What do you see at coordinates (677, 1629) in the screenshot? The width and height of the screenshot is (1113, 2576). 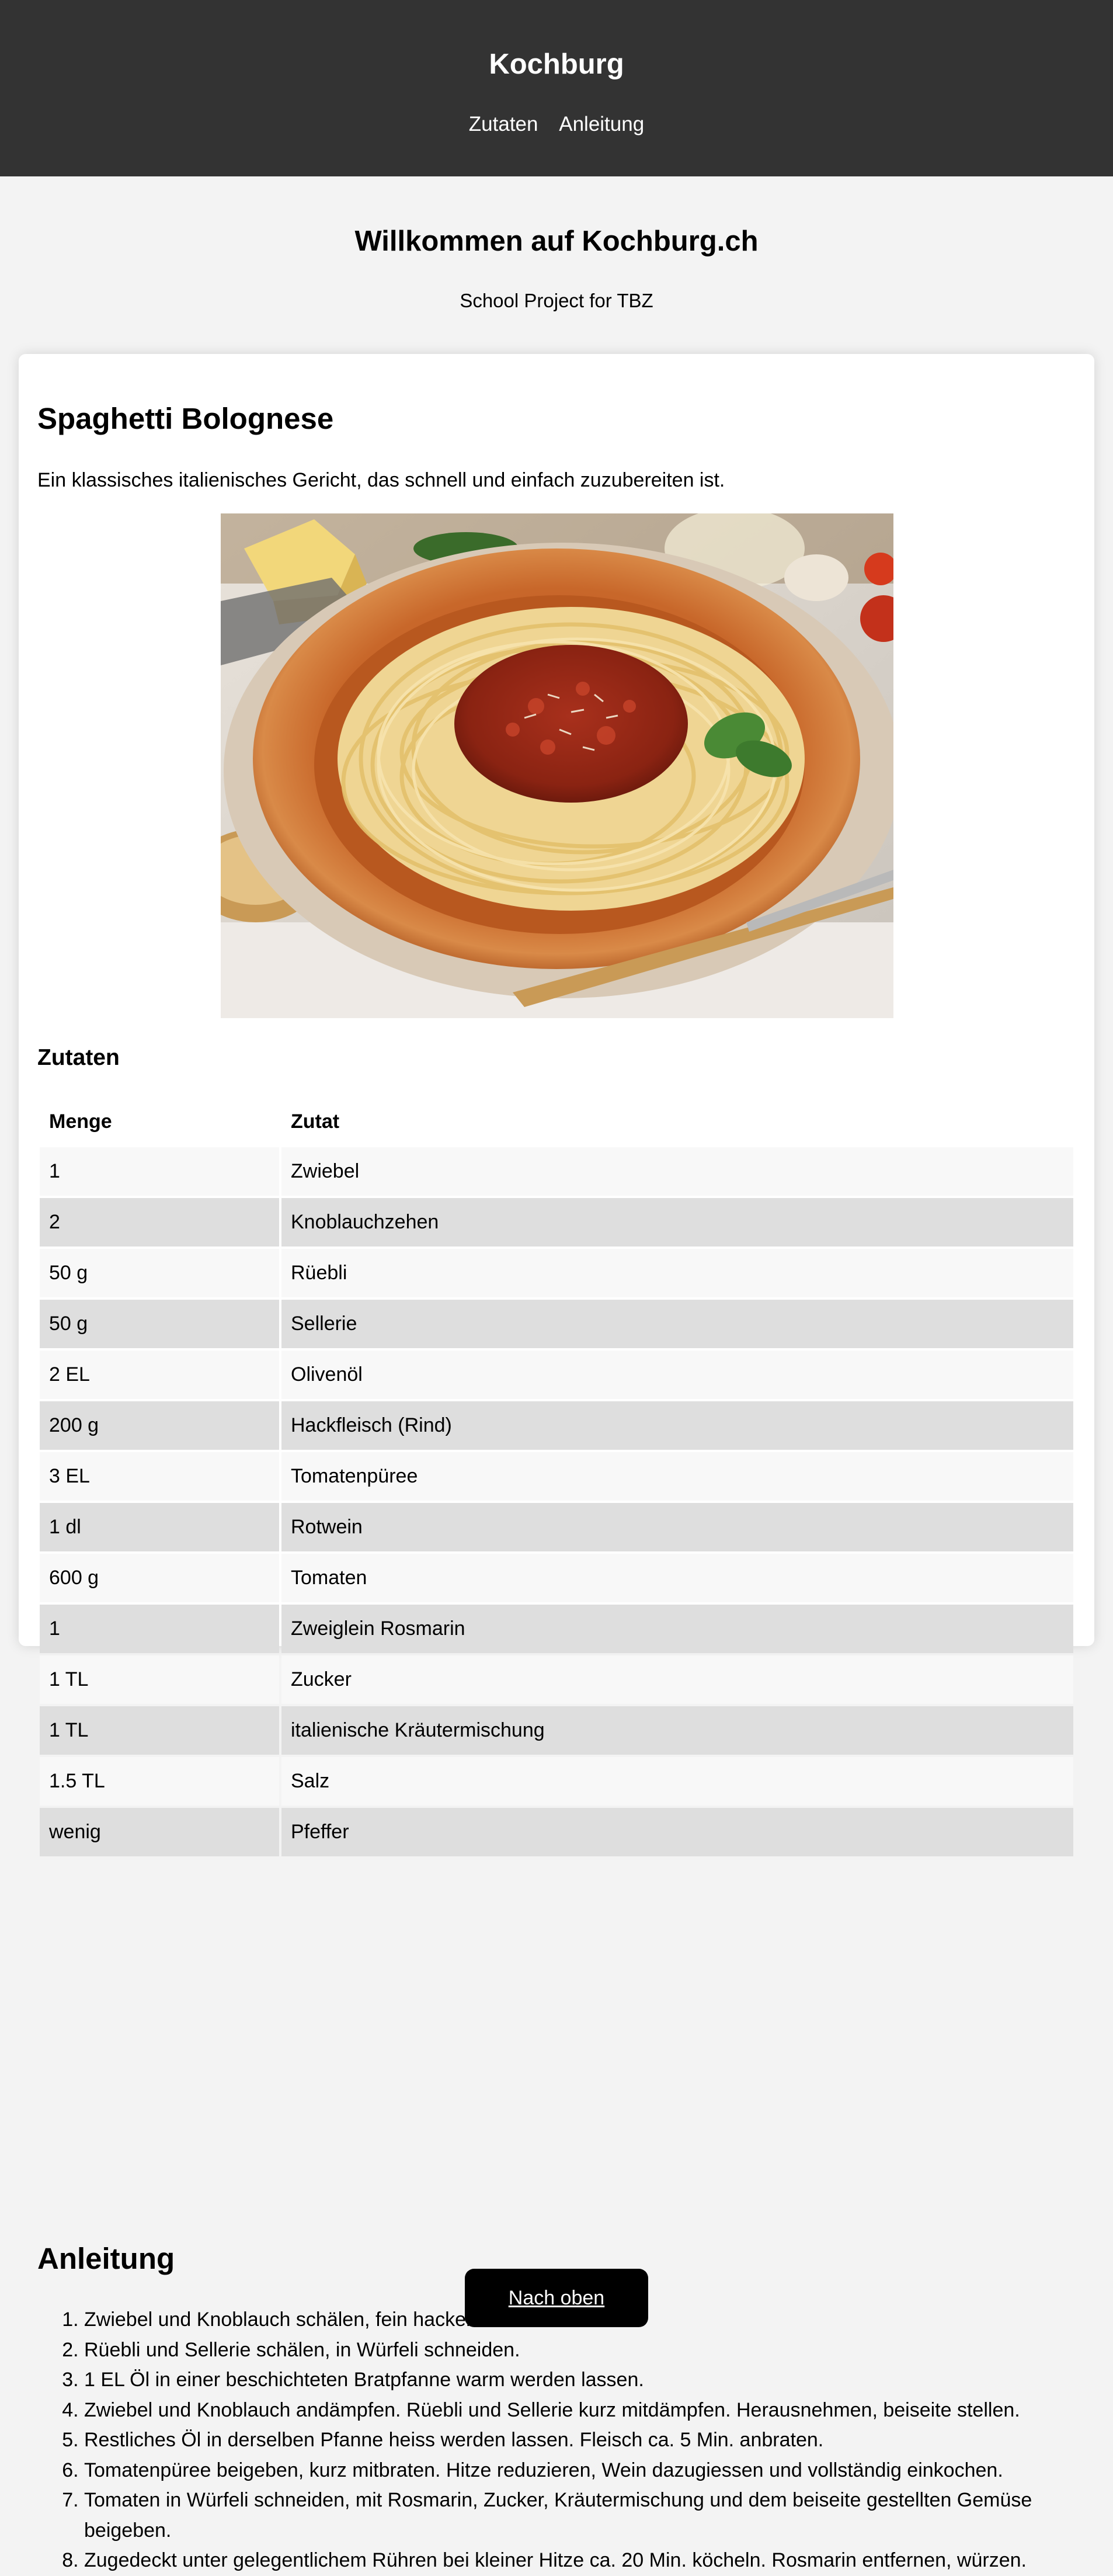 I see `ingredient-cell: Zweiglein Rosmarin` at bounding box center [677, 1629].